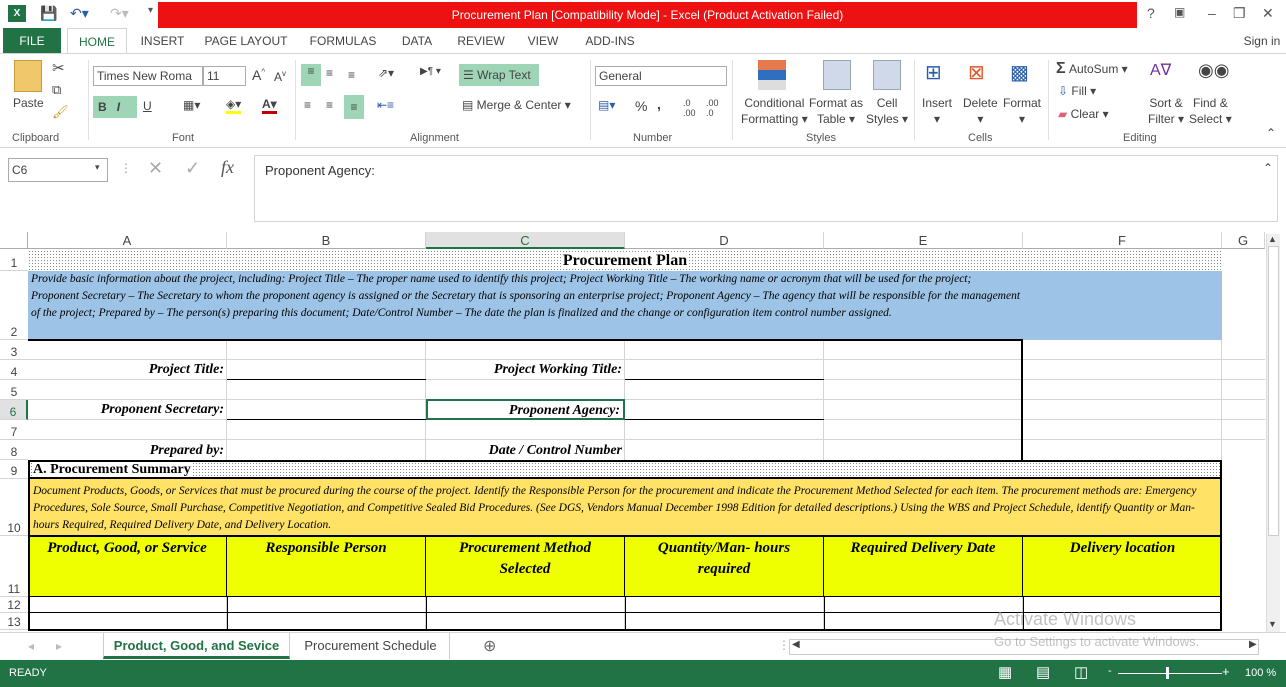 Image resolution: width=1286 pixels, height=687 pixels. What do you see at coordinates (14, 605) in the screenshot?
I see `row-header-12: 12` at bounding box center [14, 605].